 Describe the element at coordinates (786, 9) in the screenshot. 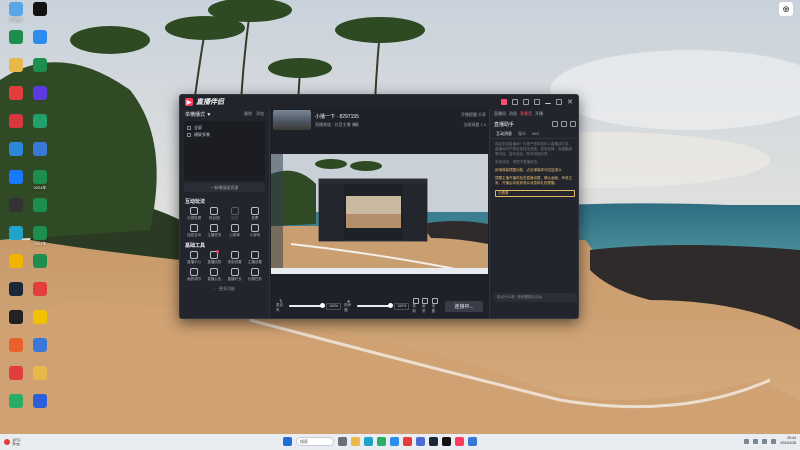

I see `desktop-shortcut-corner: ◎` at that location.